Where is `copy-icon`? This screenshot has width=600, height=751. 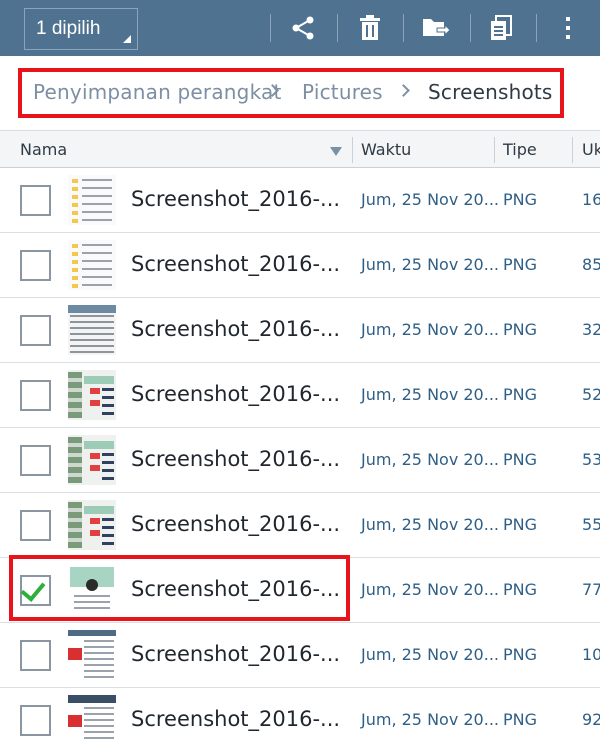
copy-icon is located at coordinates (501, 27).